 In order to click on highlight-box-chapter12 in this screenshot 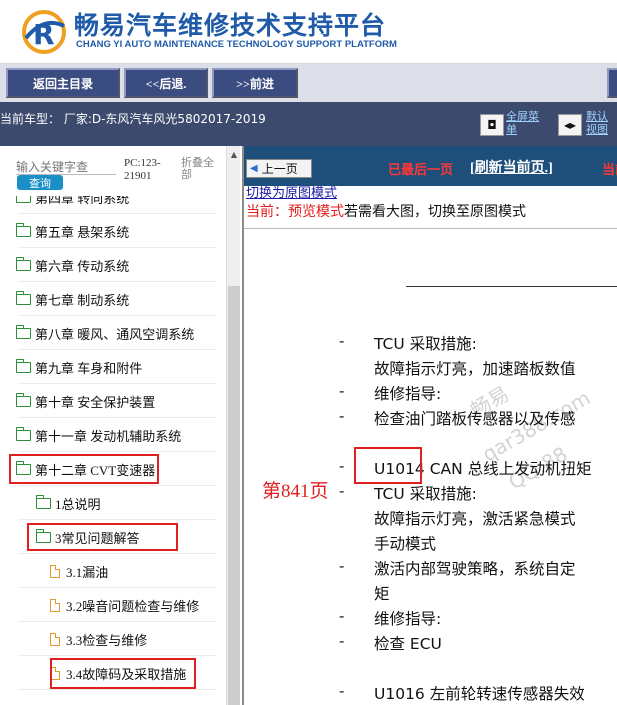, I will do `click(84, 469)`.